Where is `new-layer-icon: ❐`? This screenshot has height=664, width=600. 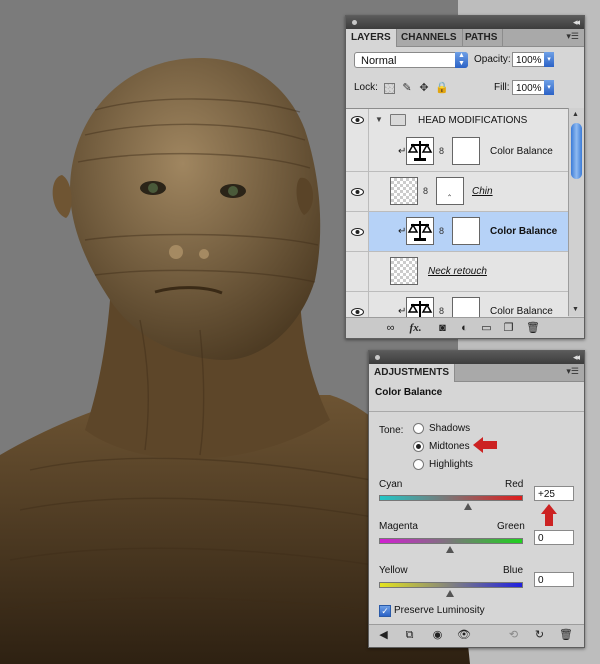
new-layer-icon: ❐ is located at coordinates (508, 328).